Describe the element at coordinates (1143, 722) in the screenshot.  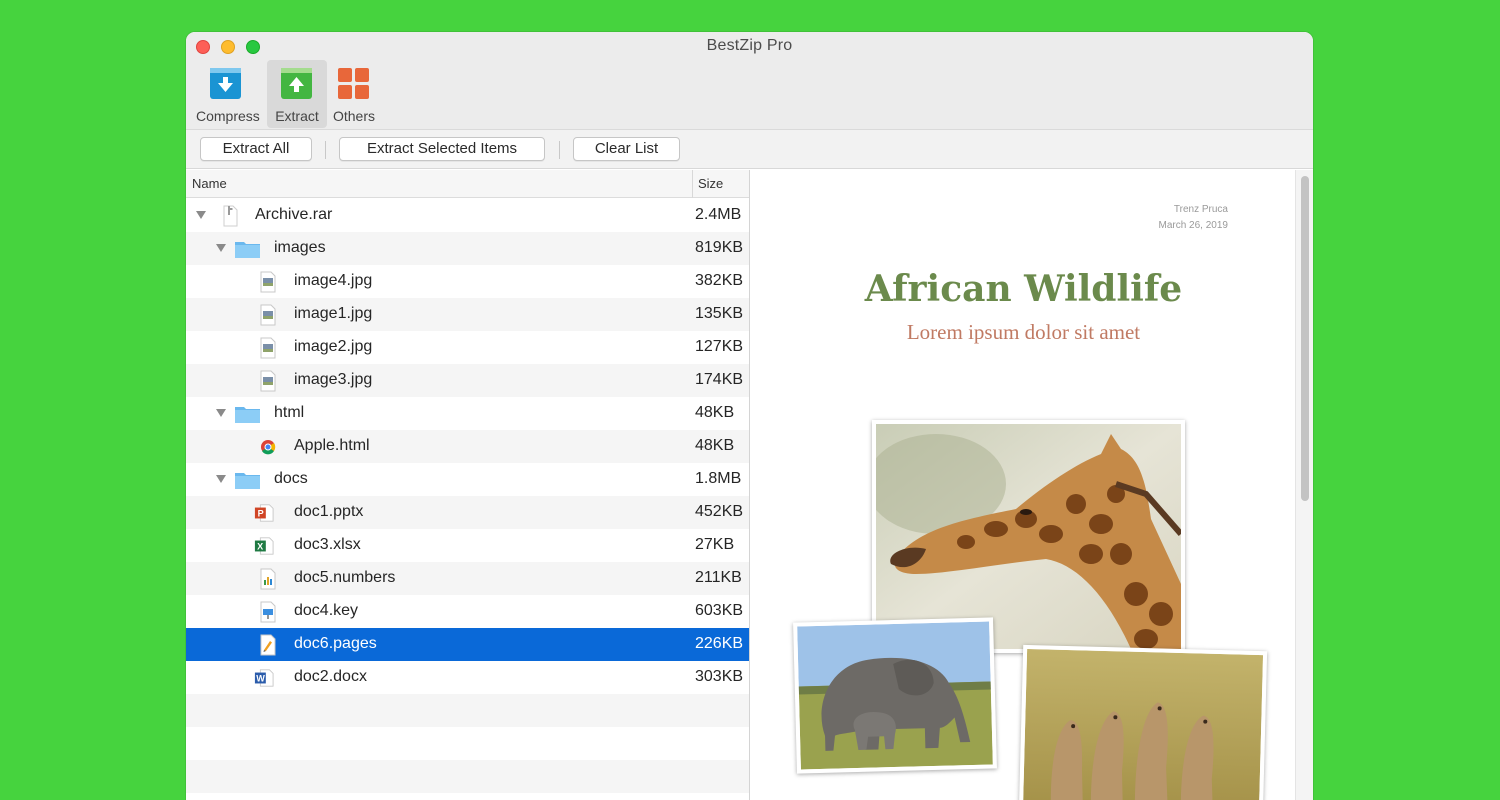
I see `meerkat-photo` at that location.